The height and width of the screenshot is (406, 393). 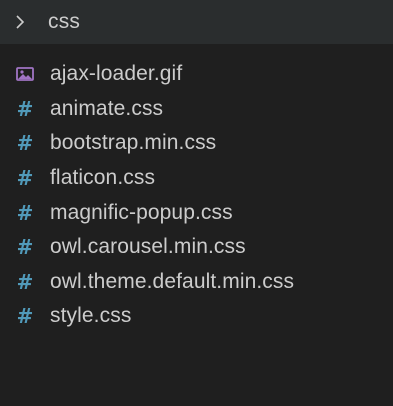 I want to click on file-item-bootstrap: # bootstrap.min.css, so click(x=196, y=143).